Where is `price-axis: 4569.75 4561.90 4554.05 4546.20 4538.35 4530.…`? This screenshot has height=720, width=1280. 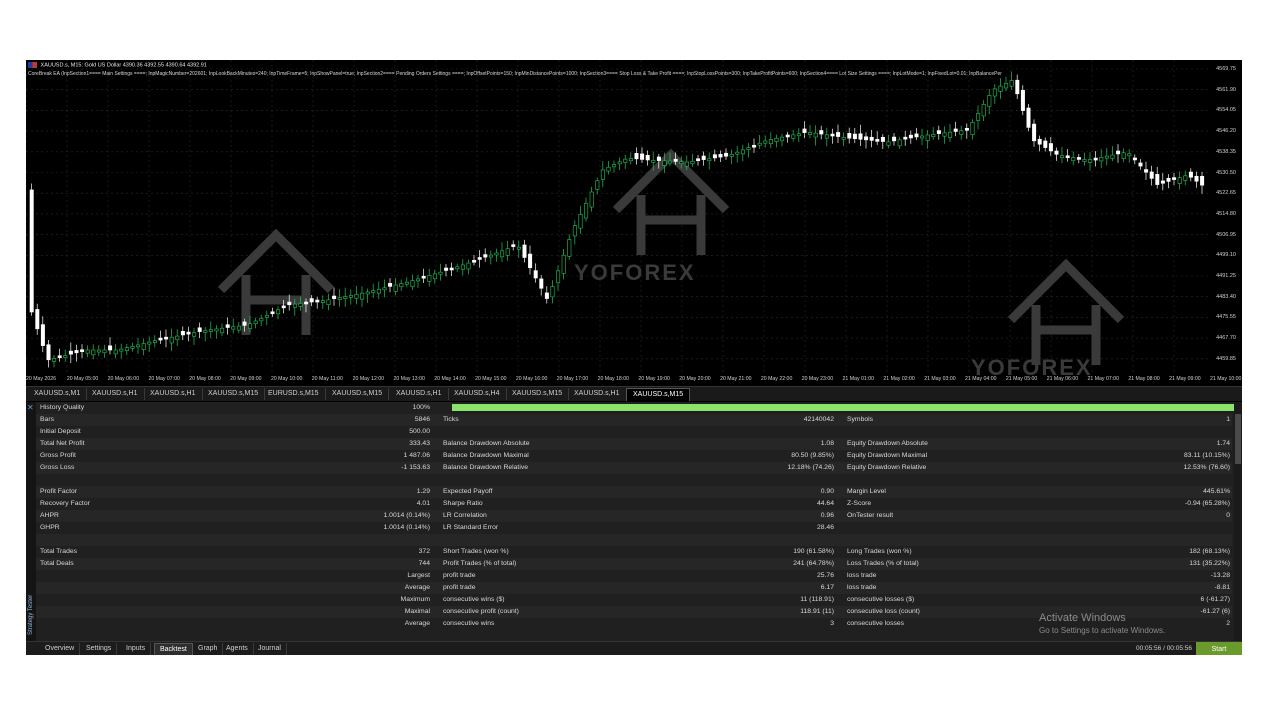 price-axis: 4569.75 4561.90 4554.05 4546.20 4538.35 4530.… is located at coordinates (1226, 217).